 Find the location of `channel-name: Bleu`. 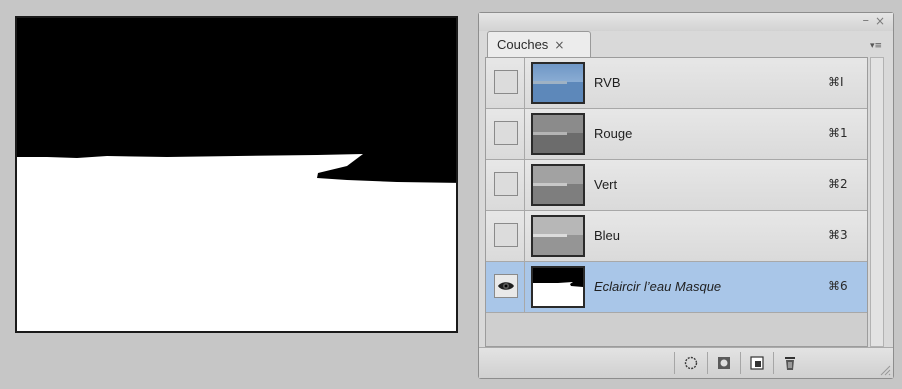

channel-name: Bleu is located at coordinates (607, 235).